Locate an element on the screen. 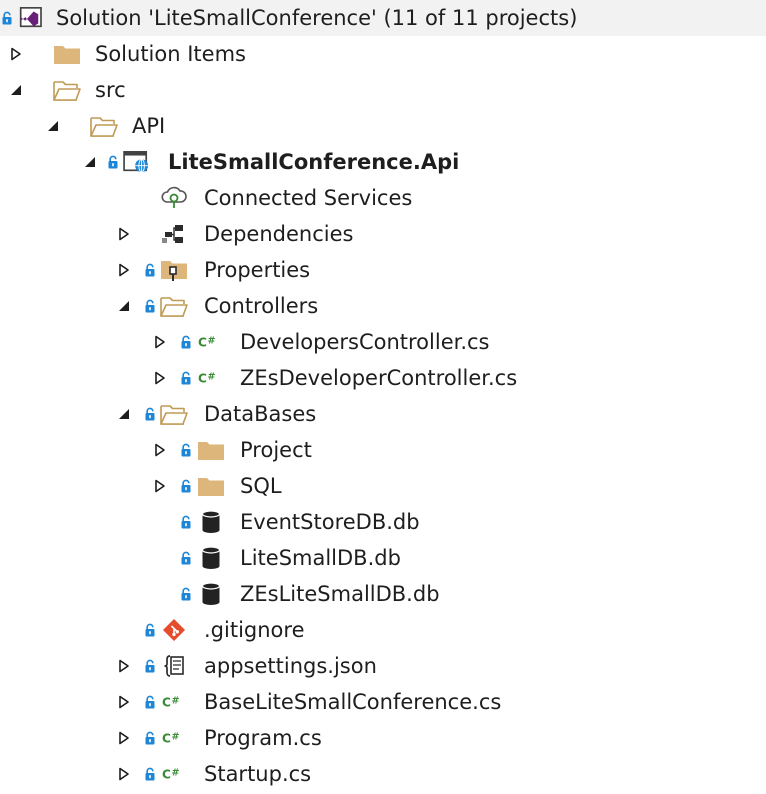 Image resolution: width=766 pixels, height=794 pixels. tree-row-project-folder: Project is located at coordinates (383, 450).